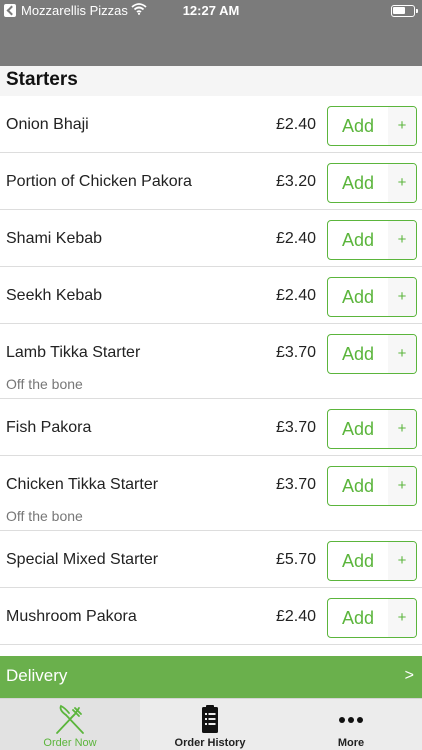  Describe the element at coordinates (211, 181) in the screenshot. I see `menu-item: Portion of Chicken Pakora £3.20 Add +` at that location.